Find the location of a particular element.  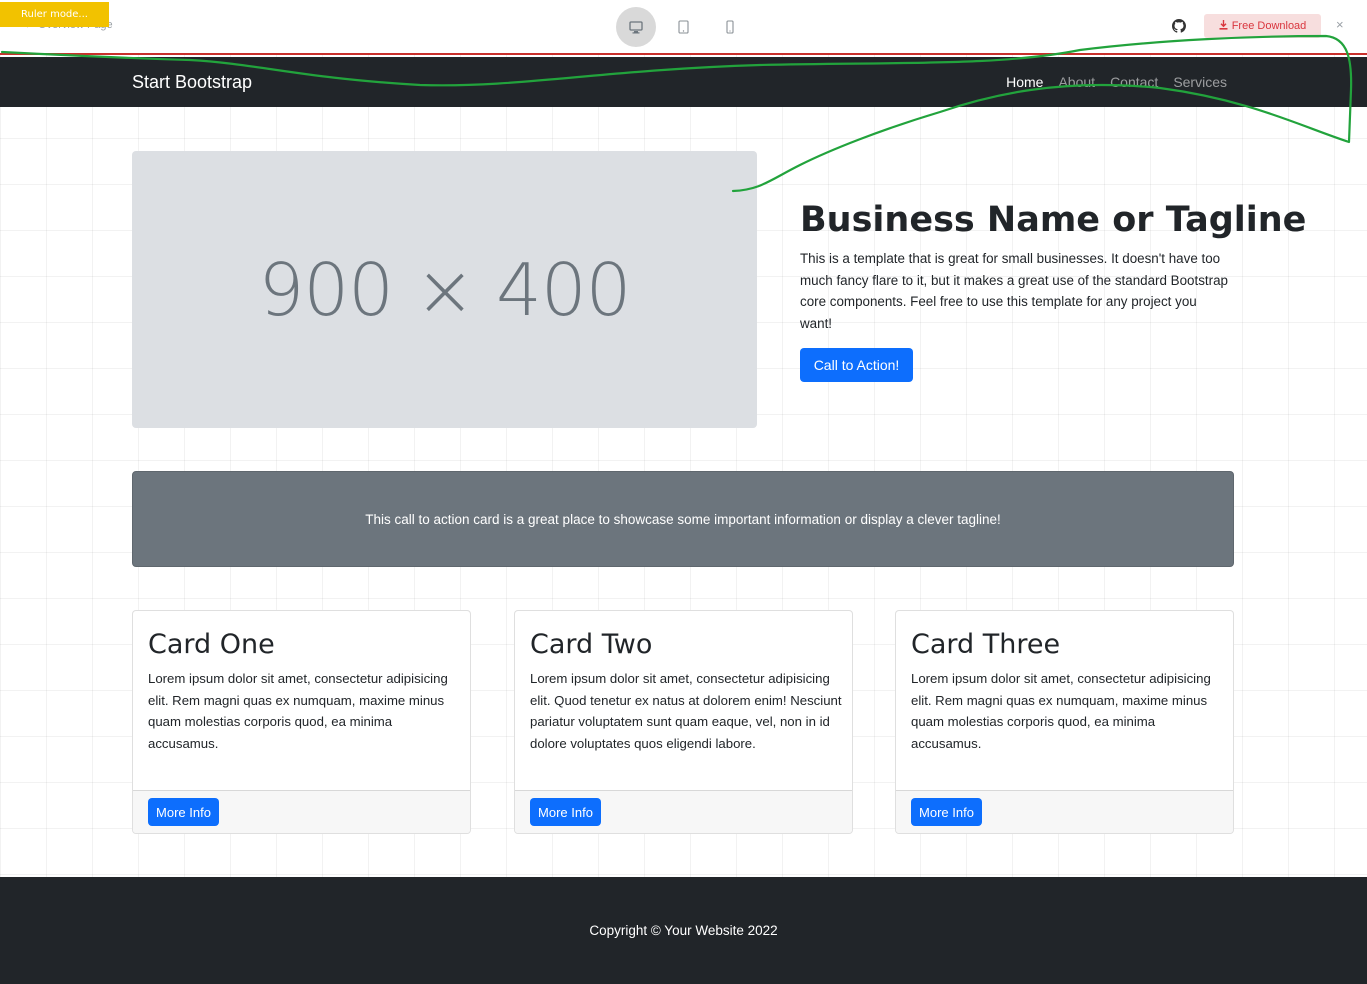

footer: Copyright © Your Website 2022 is located at coordinates (683, 930).